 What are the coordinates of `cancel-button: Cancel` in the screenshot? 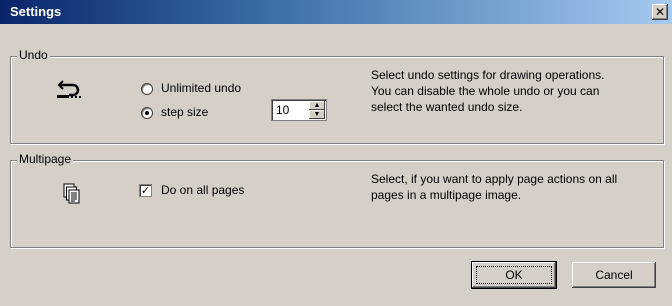 It's located at (614, 275).